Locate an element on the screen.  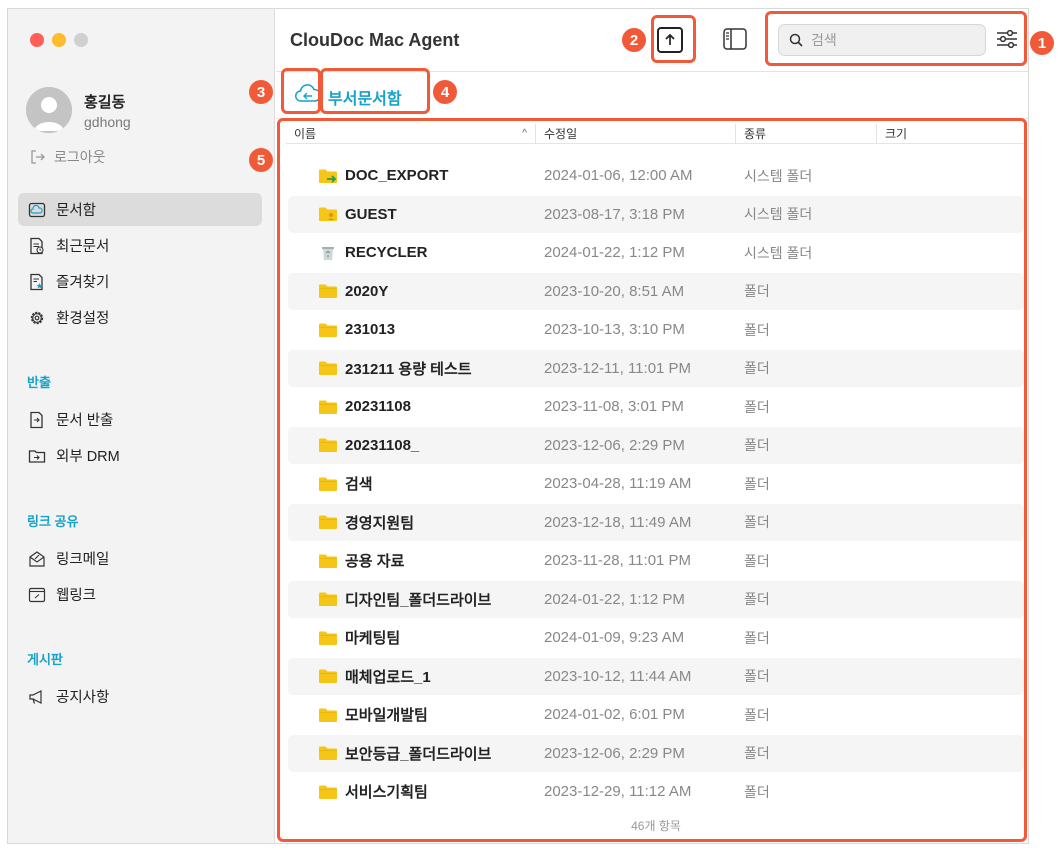
search-box is located at coordinates (882, 40).